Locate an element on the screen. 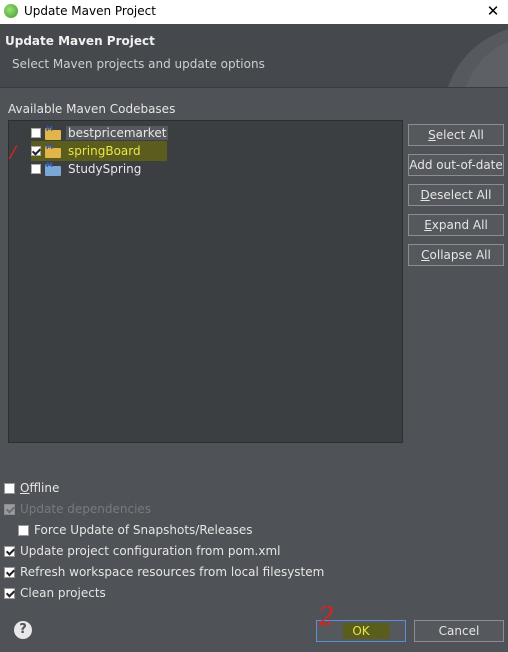 The width and height of the screenshot is (508, 652). button-label: xpand All is located at coordinates (459, 225).